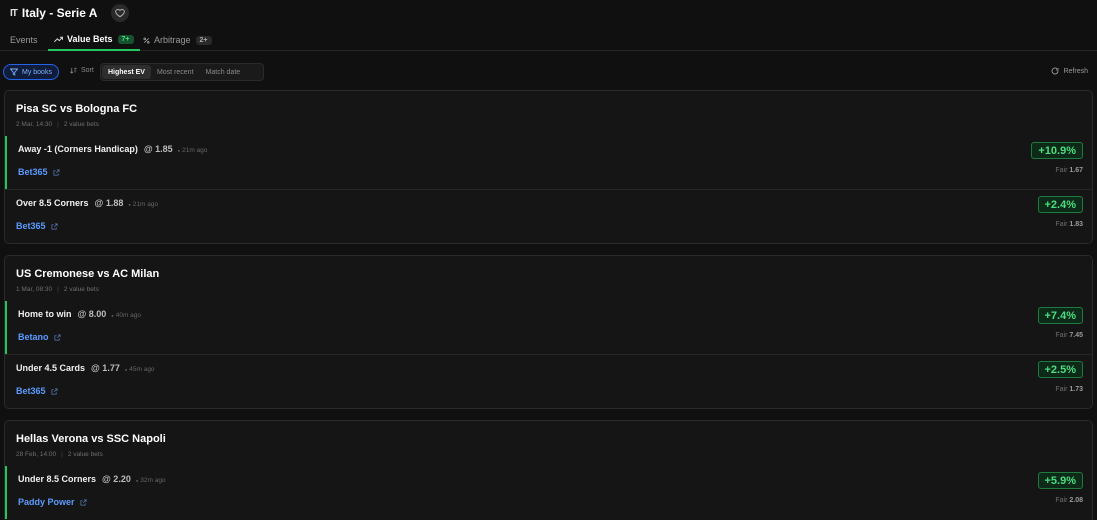  I want to click on heart-icon, so click(120, 13).